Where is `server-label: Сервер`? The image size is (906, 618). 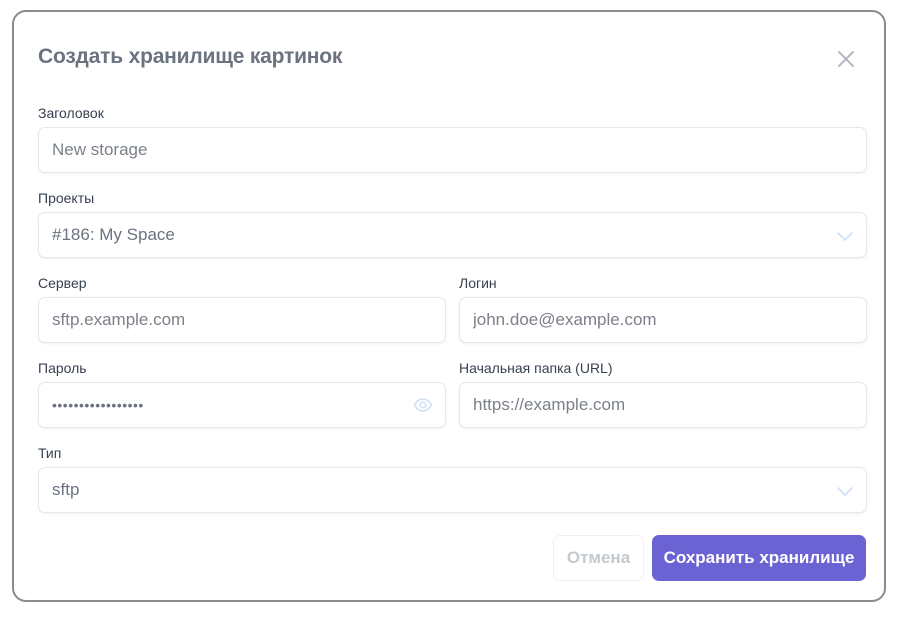
server-label: Сервер is located at coordinates (62, 283).